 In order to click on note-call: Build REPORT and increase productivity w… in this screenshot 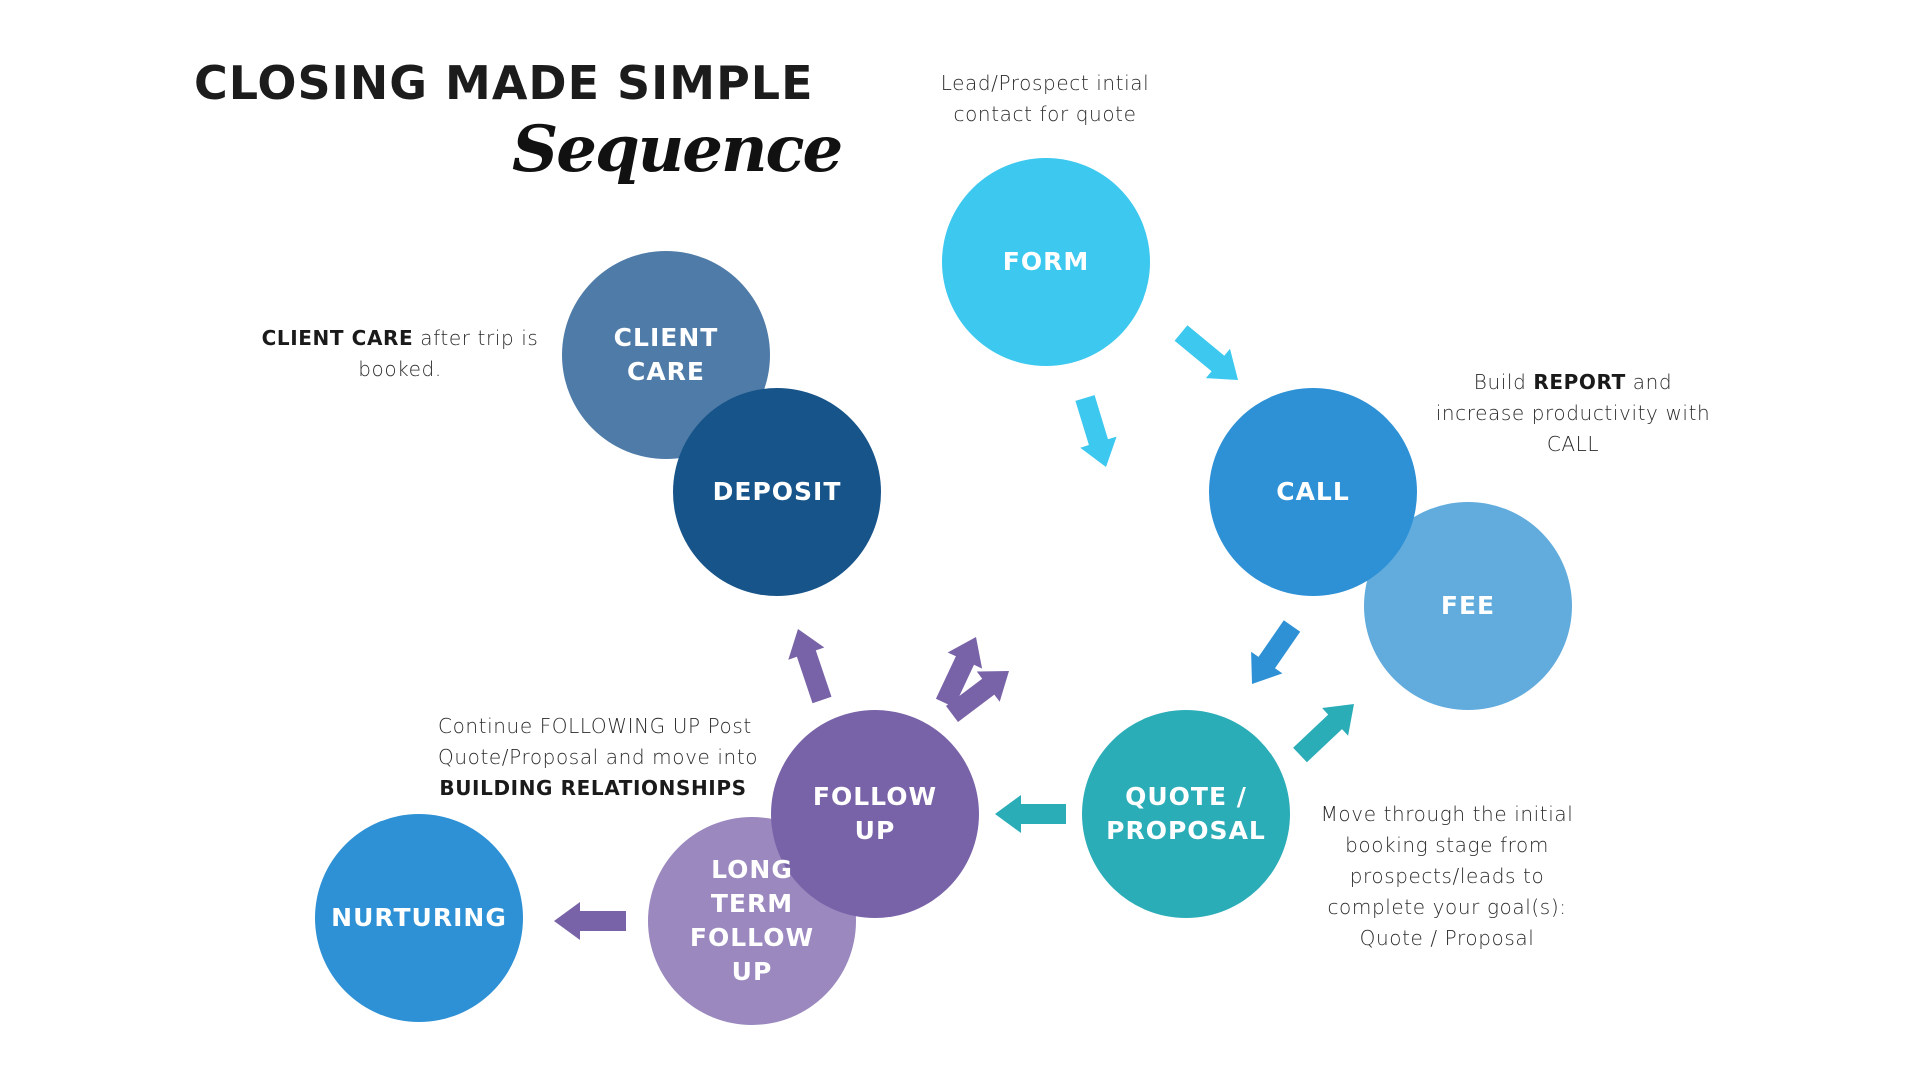, I will do `click(1573, 413)`.